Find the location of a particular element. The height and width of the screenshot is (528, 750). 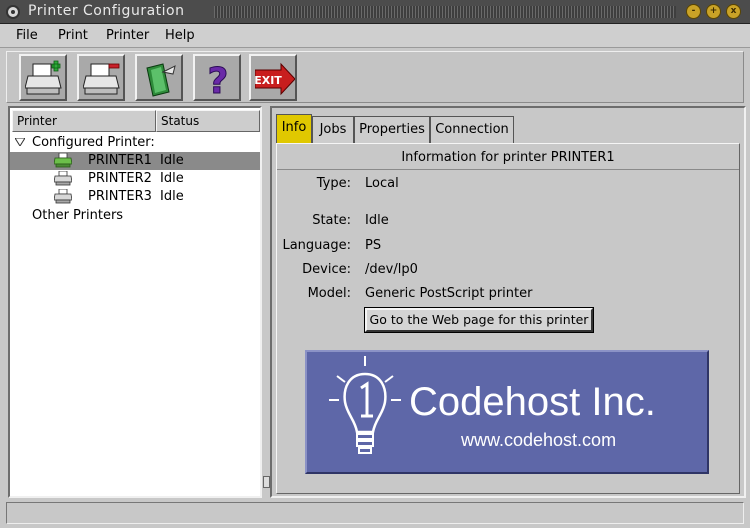

exit-icon: EXIT is located at coordinates (275, 79).